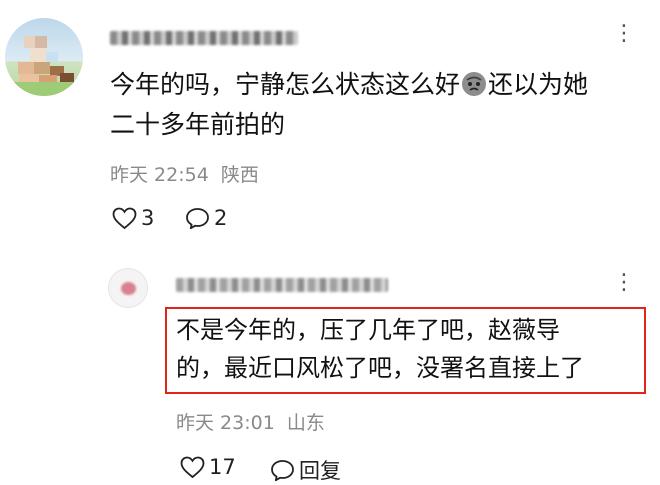  I want to click on comment-text-line1: 今年的吗，宁静怎么状态这么好 还以为她, so click(349, 85).